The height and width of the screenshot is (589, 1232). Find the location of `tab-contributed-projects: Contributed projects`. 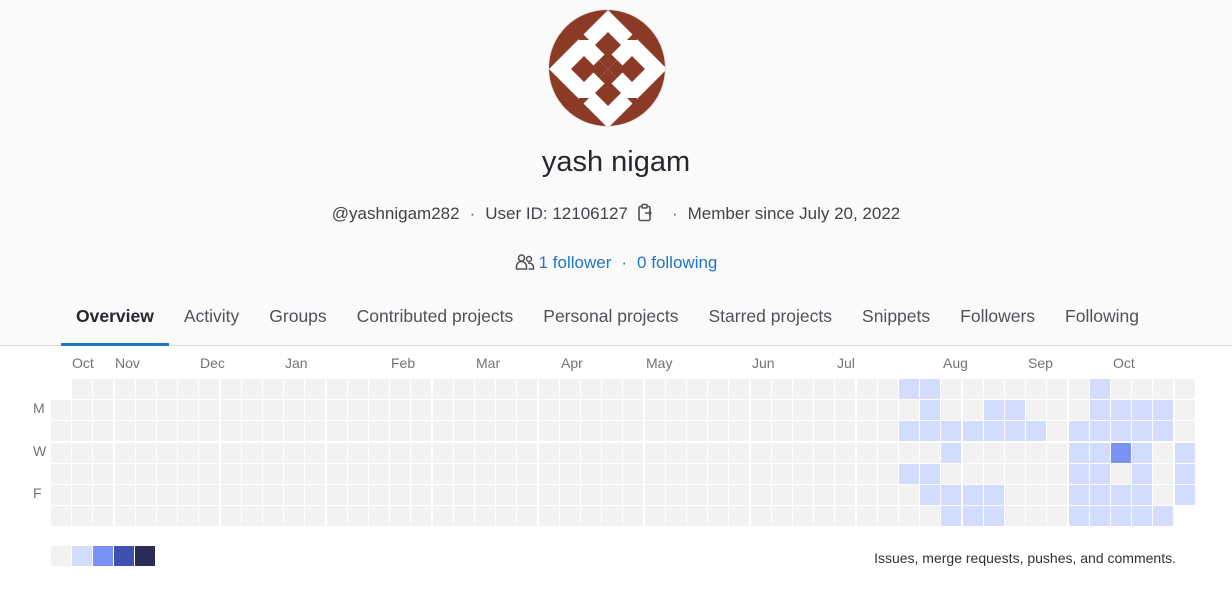

tab-contributed-projects: Contributed projects is located at coordinates (435, 321).